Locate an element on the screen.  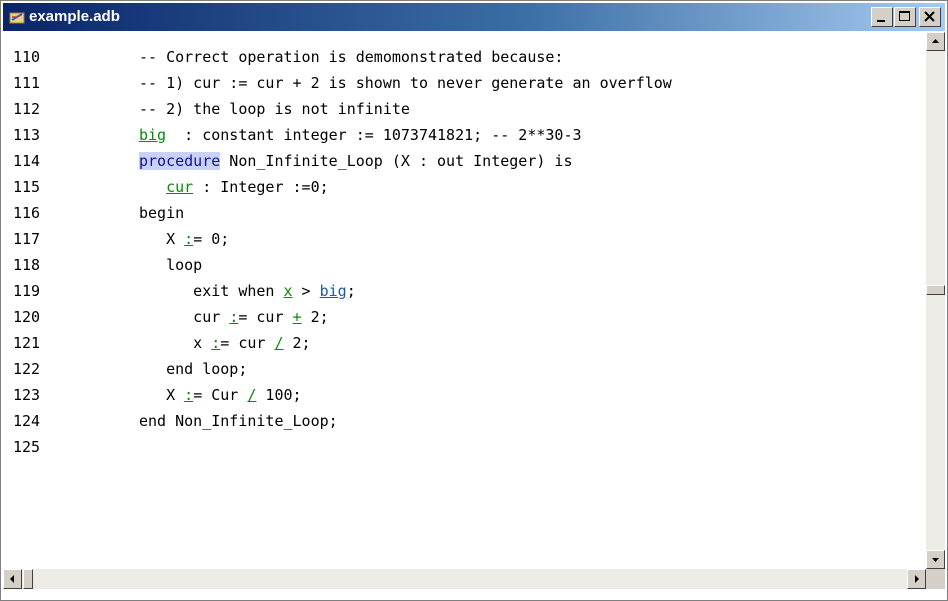
code-token: -- 2) the loop is not infinite is located at coordinates (274, 109).